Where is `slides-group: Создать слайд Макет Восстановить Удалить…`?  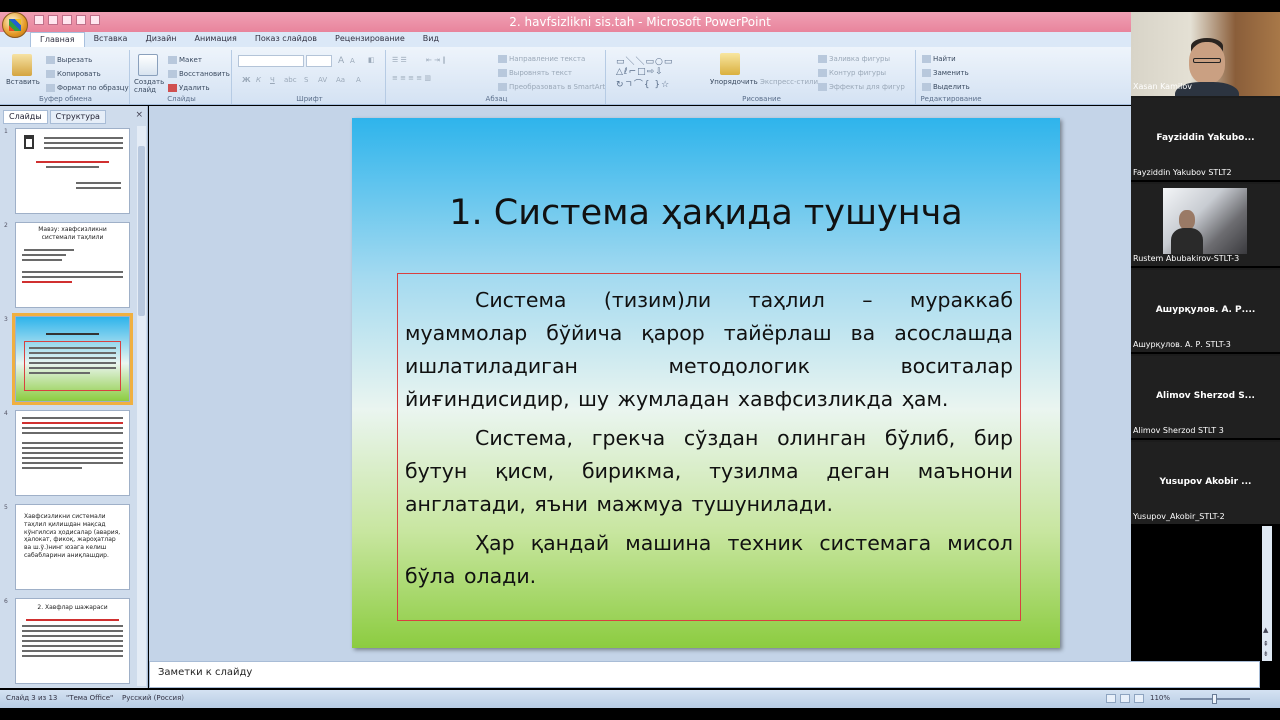
slides-group: Создать слайд Макет Восстановить Удалить… is located at coordinates (182, 77).